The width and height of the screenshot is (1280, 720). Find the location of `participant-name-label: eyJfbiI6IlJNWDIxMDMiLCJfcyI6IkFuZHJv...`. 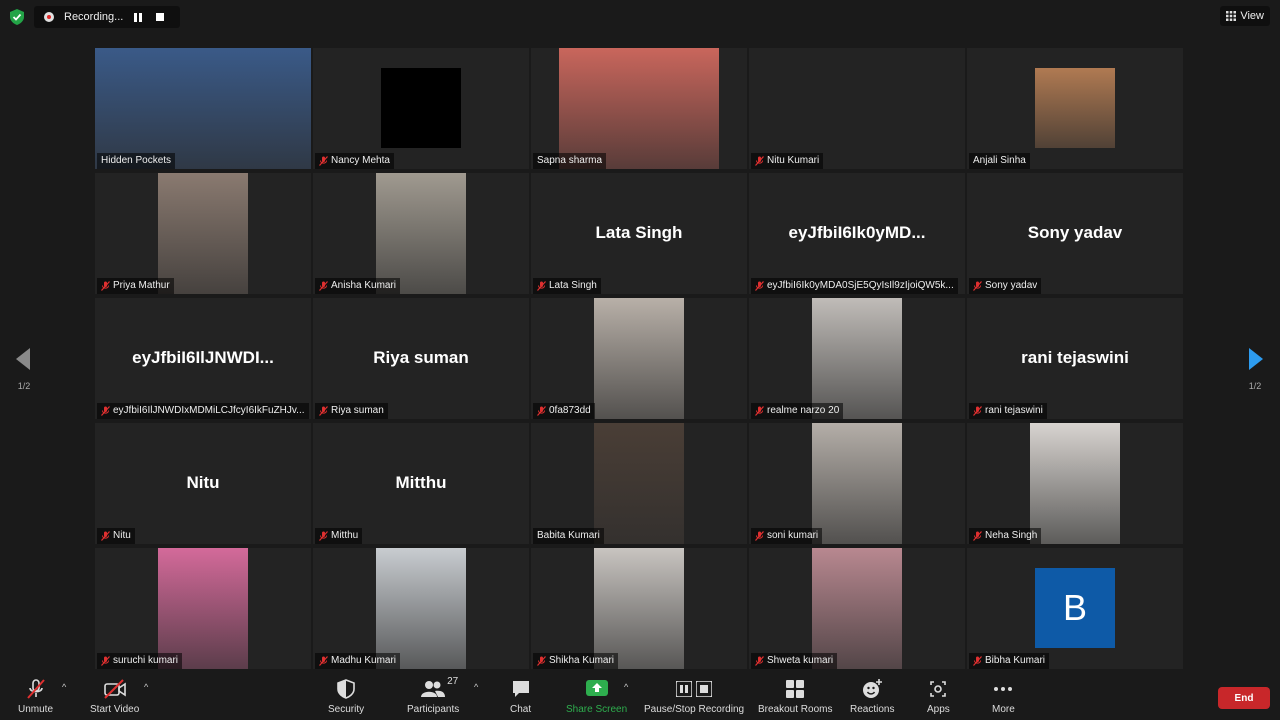

participant-name-label: eyJfbiI6IlJNWDIxMDMiLCJfcyI6IkFuZHJv... is located at coordinates (203, 411).